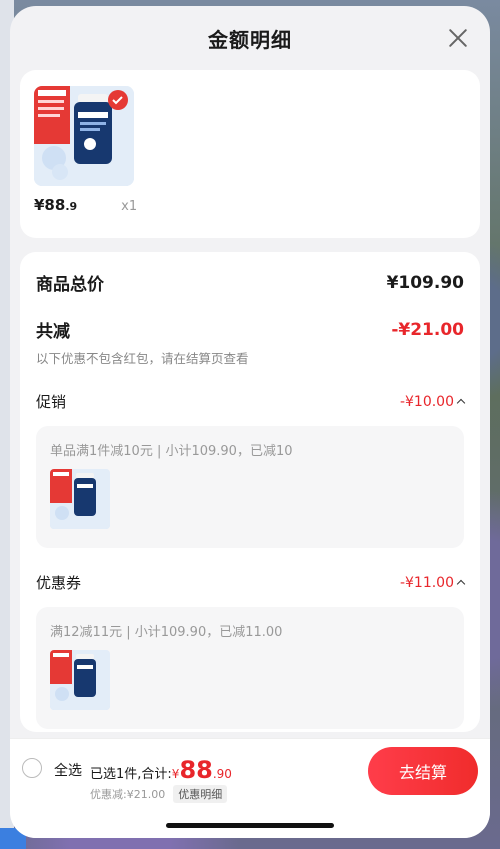 The height and width of the screenshot is (849, 500). I want to click on promotion-label: 促销, so click(51, 402).